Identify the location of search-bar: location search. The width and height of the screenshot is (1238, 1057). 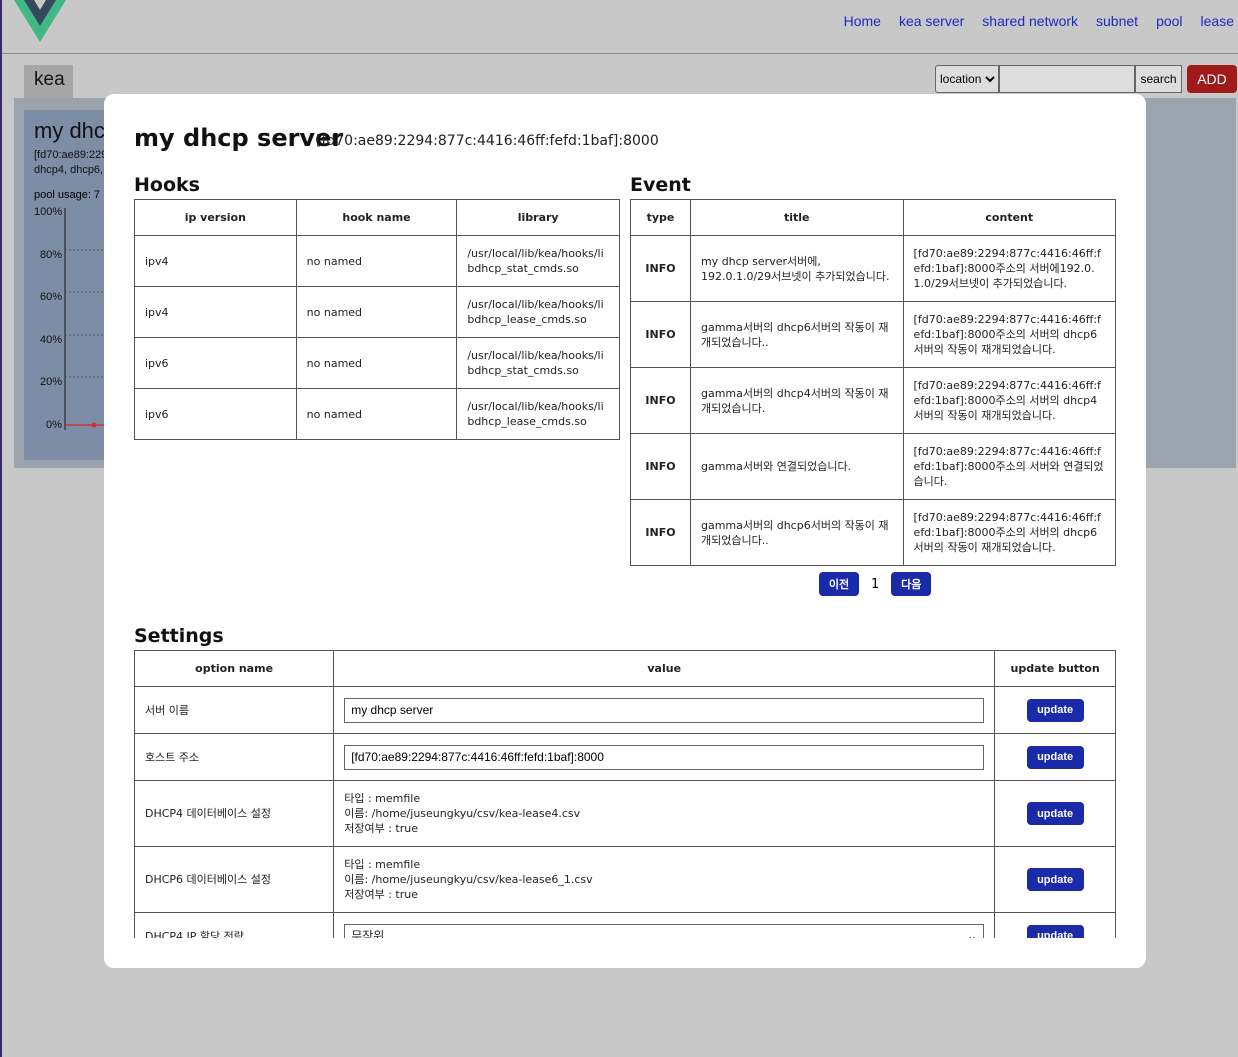
(1058, 79).